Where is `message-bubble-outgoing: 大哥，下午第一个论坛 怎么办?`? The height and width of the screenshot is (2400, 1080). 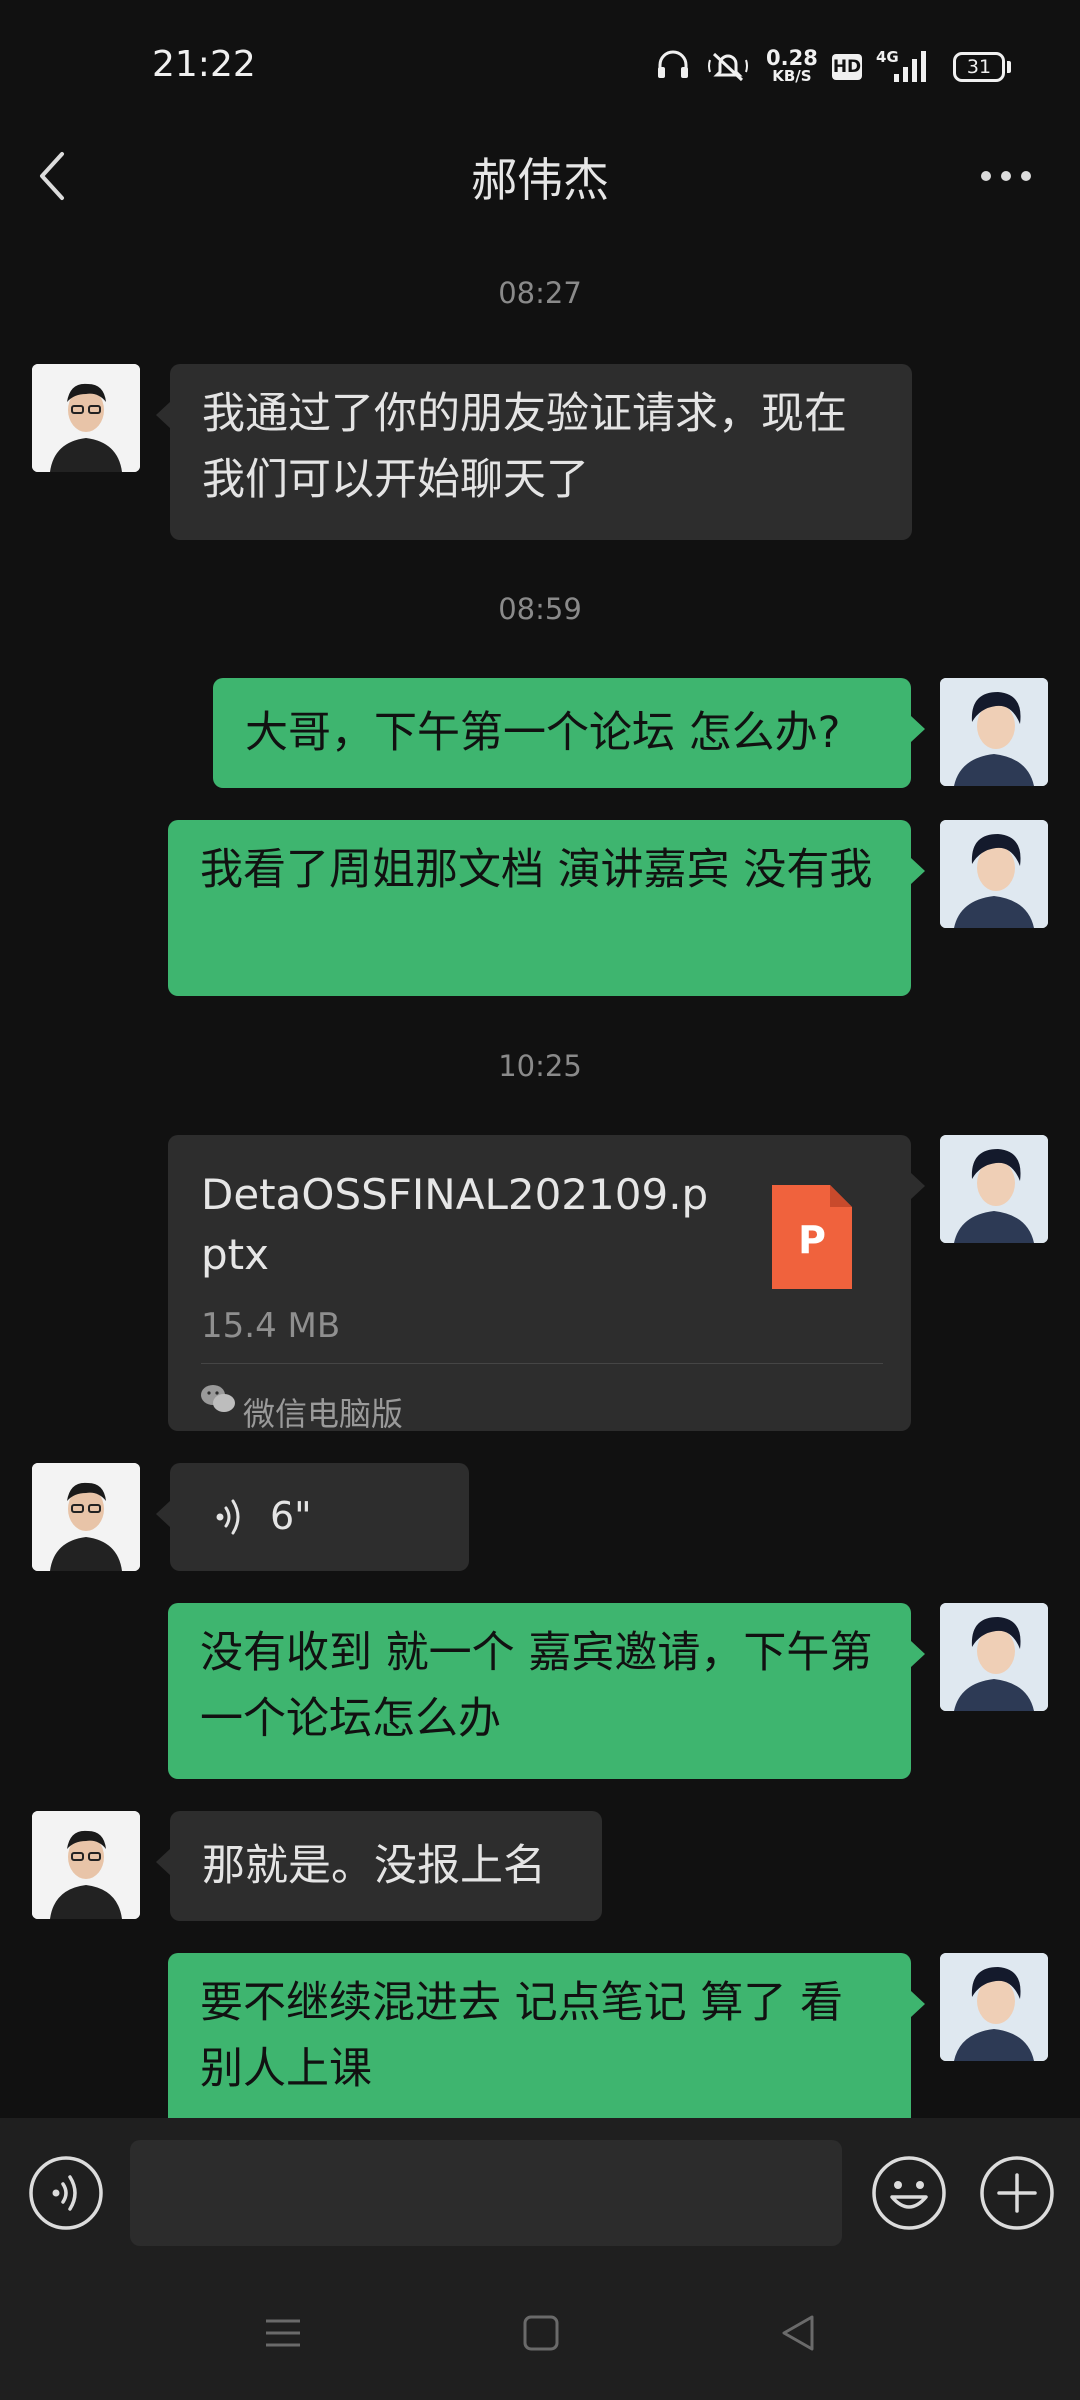
message-bubble-outgoing: 大哥，下午第一个论坛 怎么办? is located at coordinates (562, 733).